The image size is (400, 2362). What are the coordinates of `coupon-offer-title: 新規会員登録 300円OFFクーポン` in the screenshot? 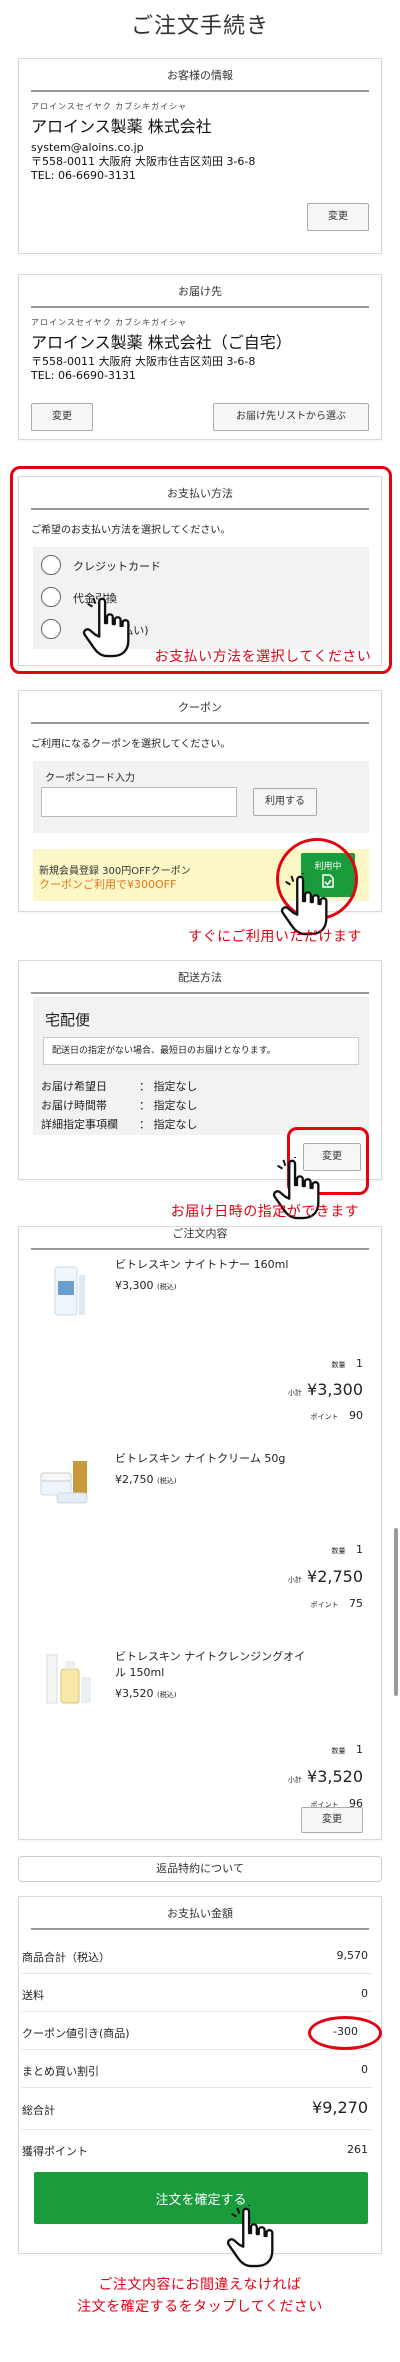 It's located at (115, 871).